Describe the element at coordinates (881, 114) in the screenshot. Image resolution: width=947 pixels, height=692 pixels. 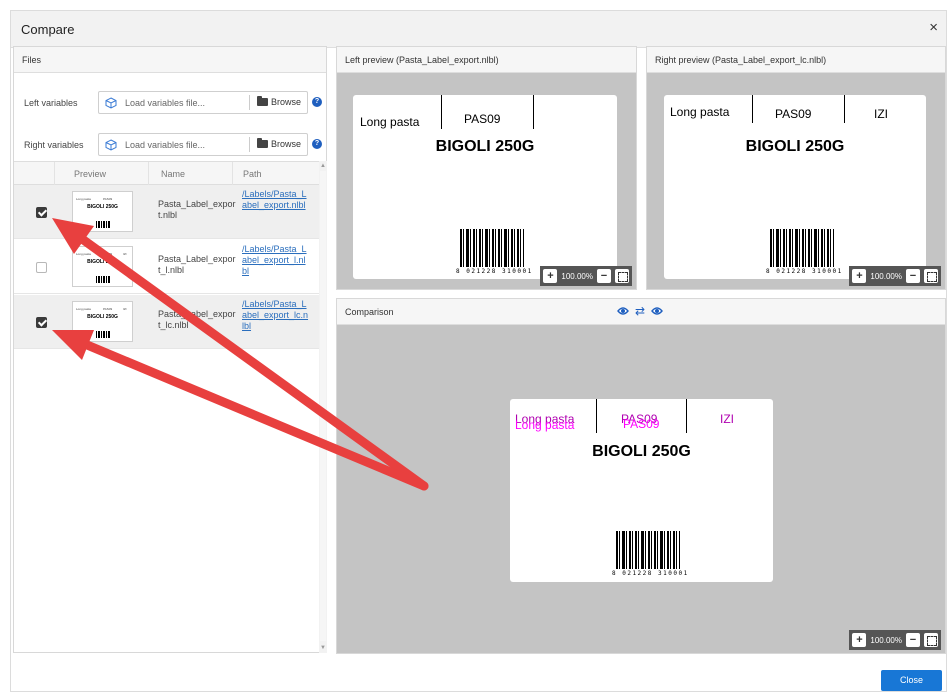
I see `label-field: IZI` at that location.